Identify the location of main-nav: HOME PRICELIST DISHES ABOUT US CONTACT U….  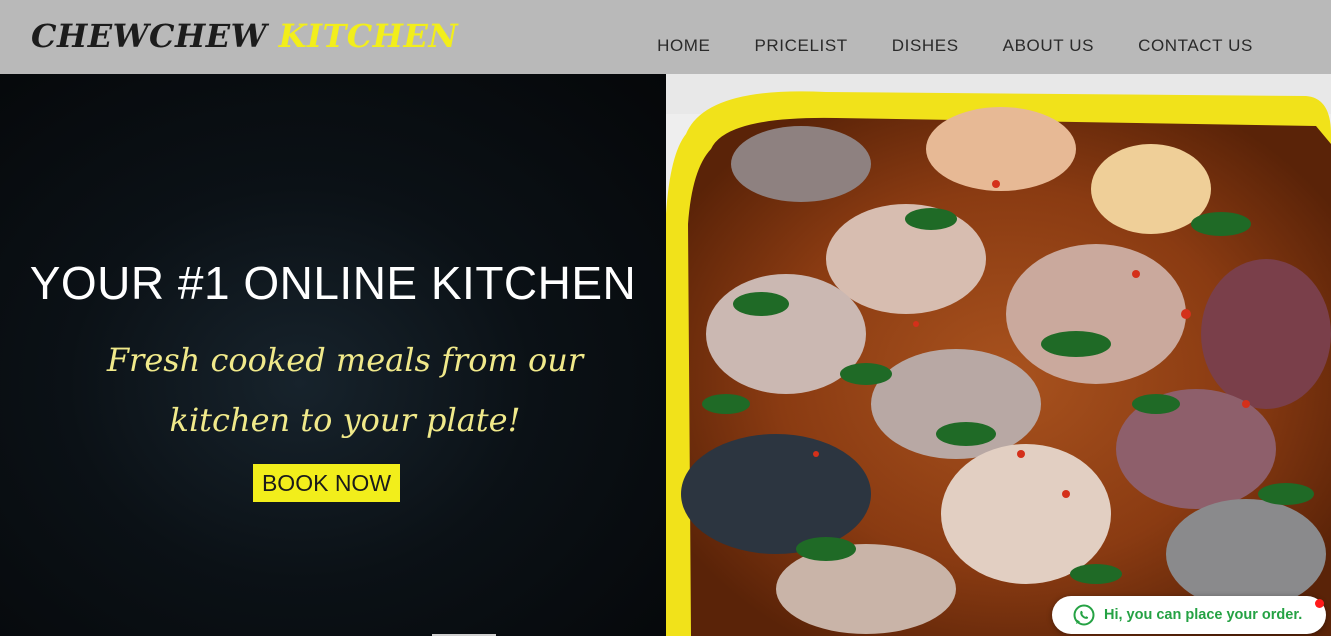
(955, 37).